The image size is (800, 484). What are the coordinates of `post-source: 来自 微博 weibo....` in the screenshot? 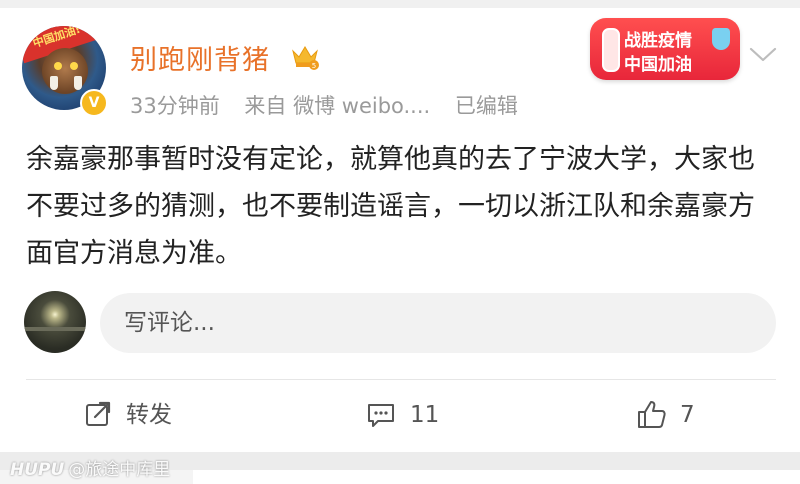 It's located at (337, 106).